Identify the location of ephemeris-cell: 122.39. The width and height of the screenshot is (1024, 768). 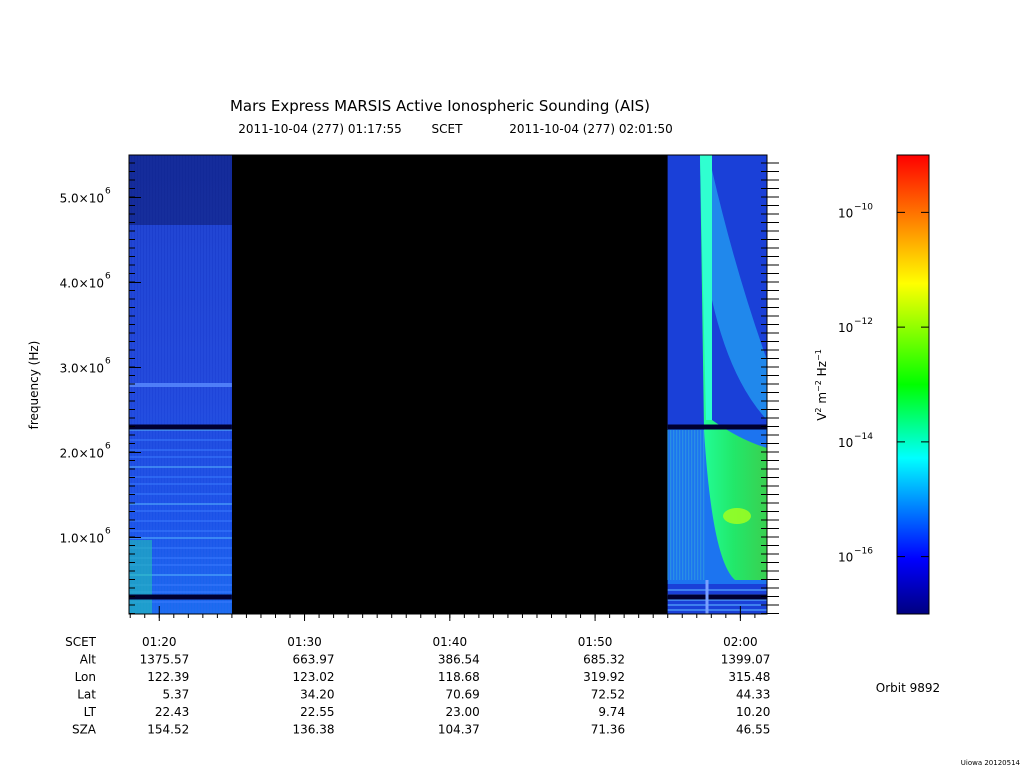
(168, 677).